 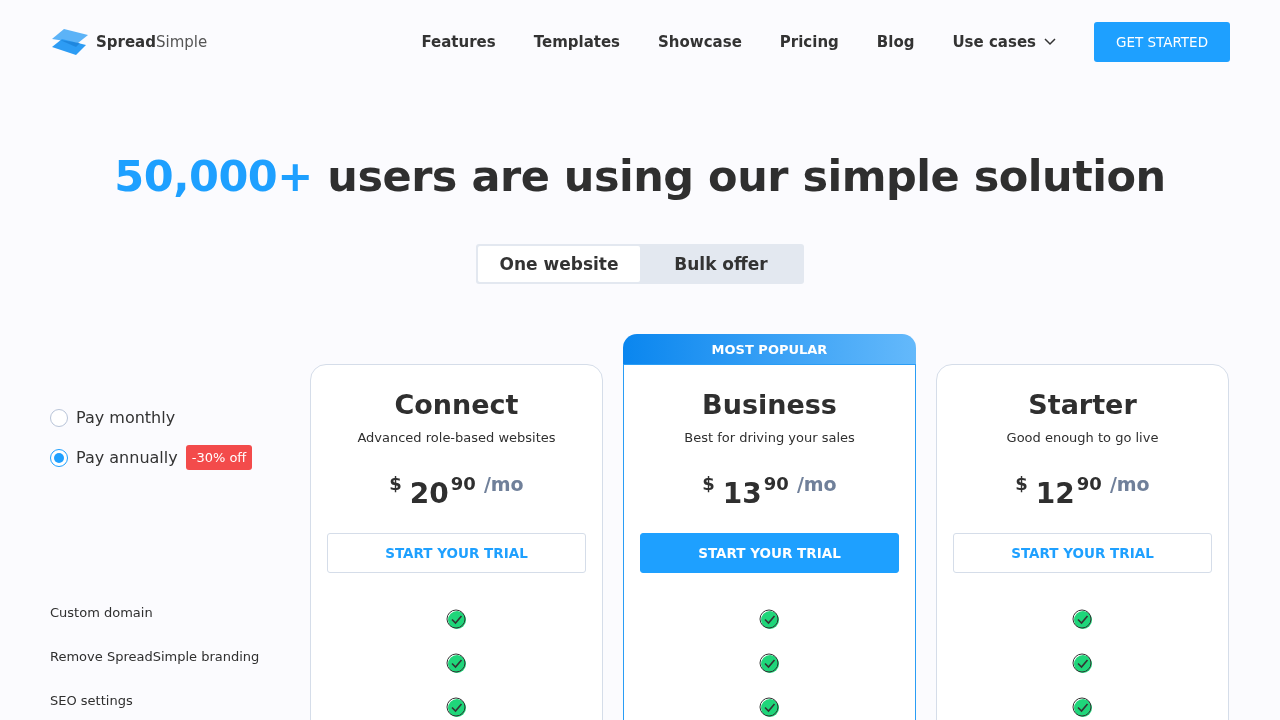 I want to click on plan-name: Connect, so click(x=456, y=404).